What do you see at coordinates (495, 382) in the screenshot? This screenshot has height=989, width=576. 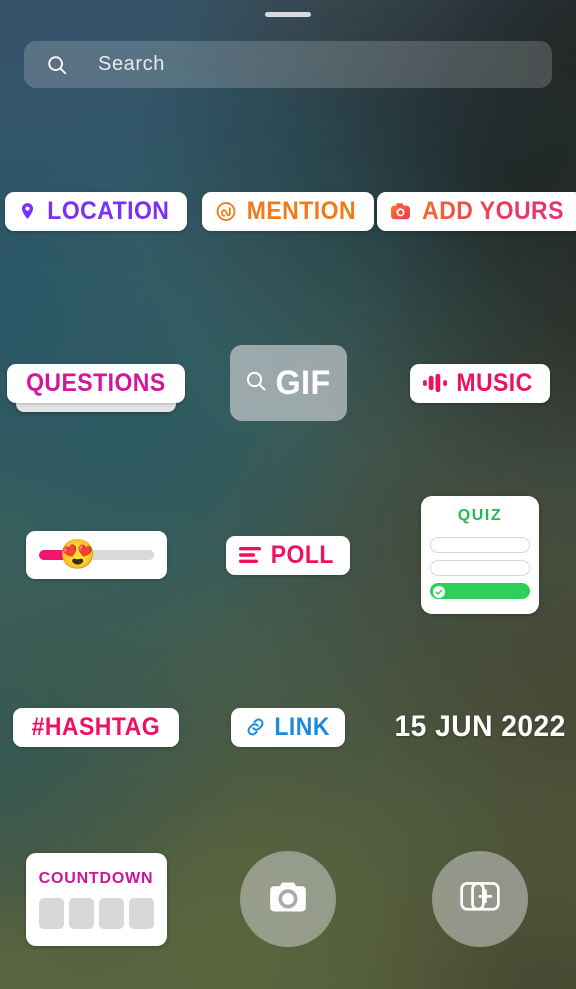 I see `sticker-music-label: MUSIC` at bounding box center [495, 382].